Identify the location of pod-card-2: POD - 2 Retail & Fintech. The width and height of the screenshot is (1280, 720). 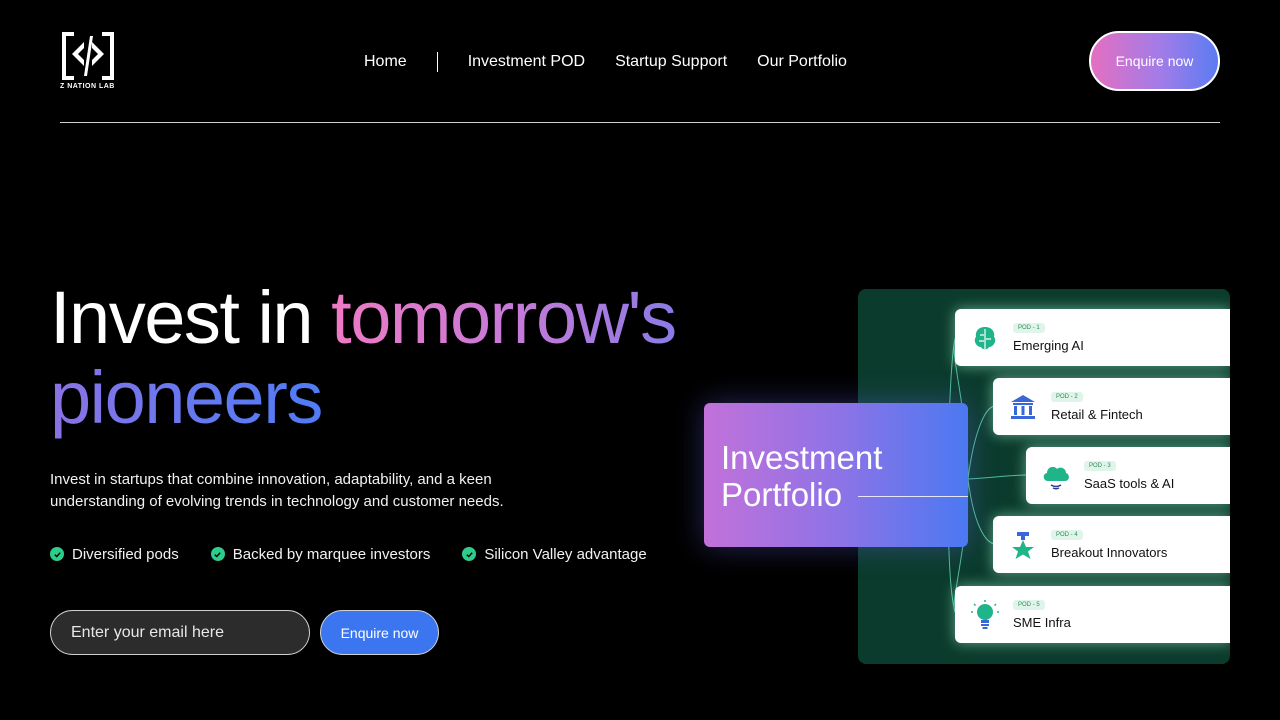
(1111, 406).